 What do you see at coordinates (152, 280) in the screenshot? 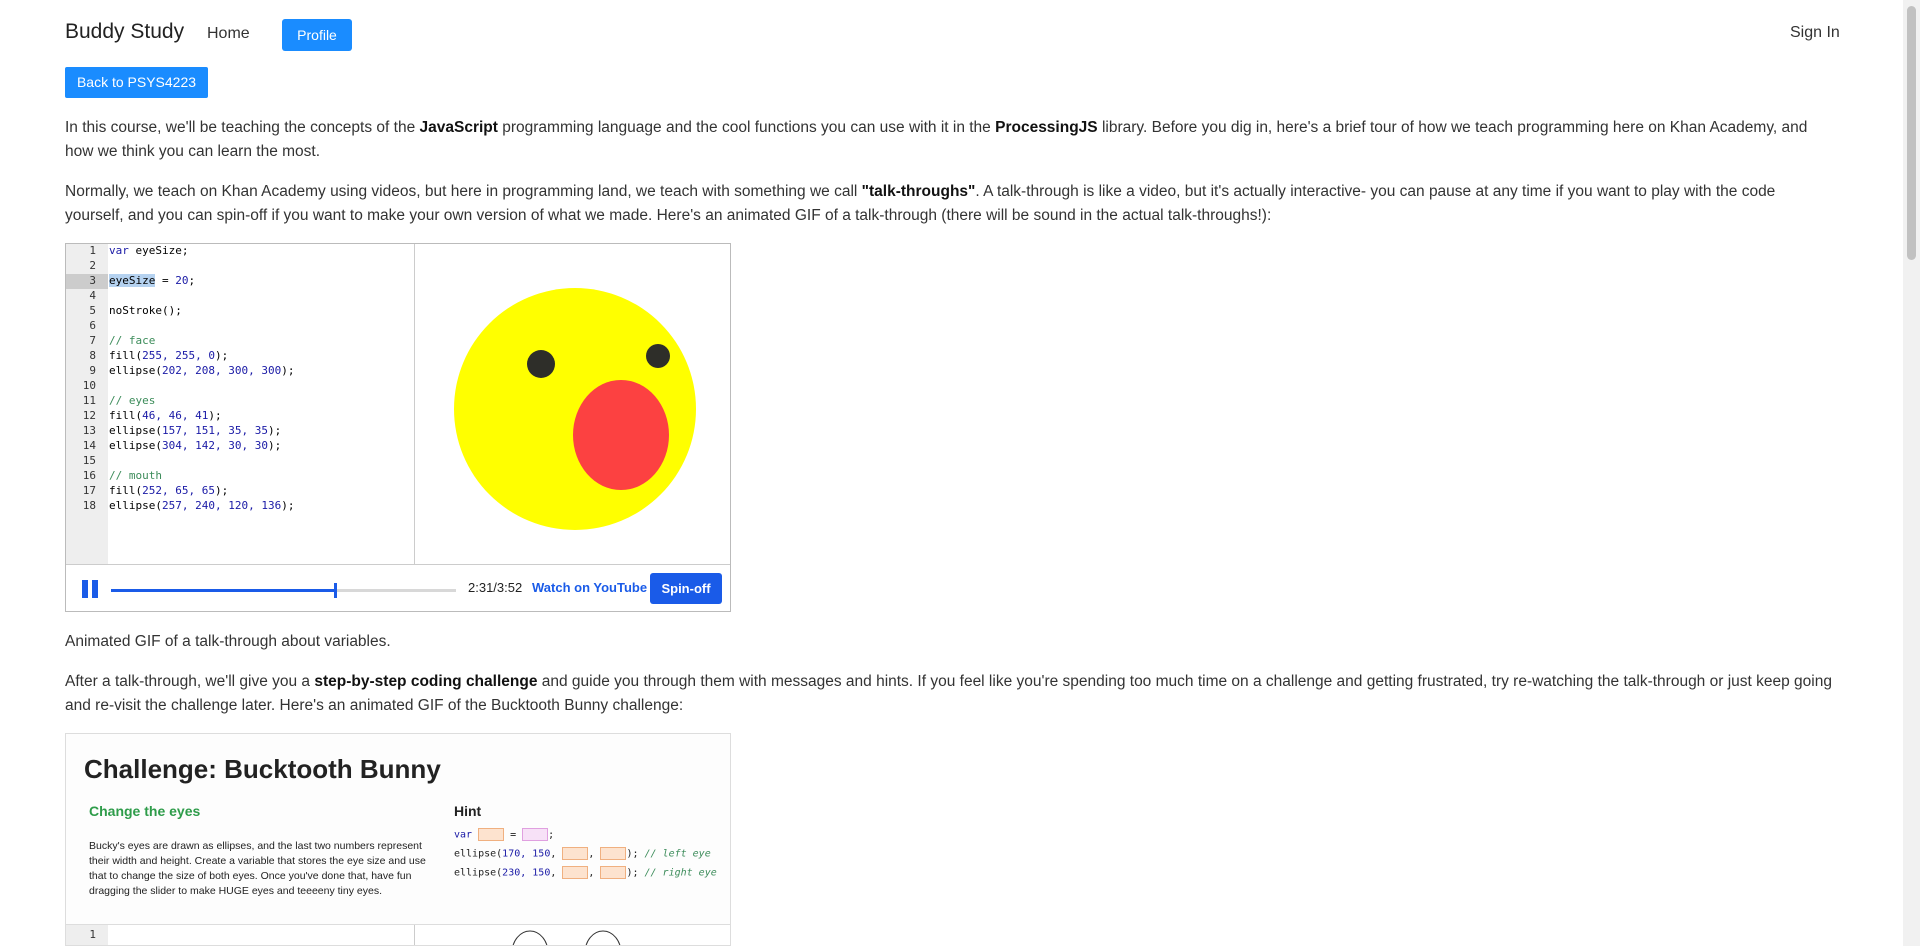
I see `code-line-3: eyeSize = 20;` at bounding box center [152, 280].